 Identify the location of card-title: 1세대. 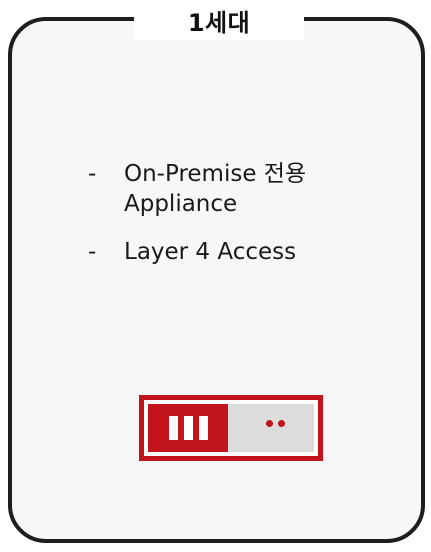
(219, 22).